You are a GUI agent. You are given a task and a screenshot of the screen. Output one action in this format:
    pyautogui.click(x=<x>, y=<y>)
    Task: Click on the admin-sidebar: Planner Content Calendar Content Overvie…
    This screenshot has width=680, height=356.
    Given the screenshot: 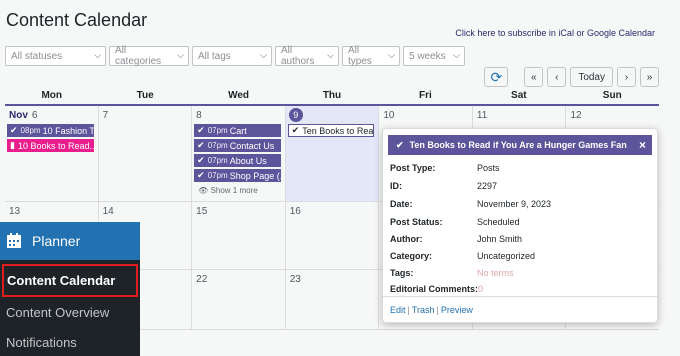 What is the action you would take?
    pyautogui.click(x=70, y=289)
    